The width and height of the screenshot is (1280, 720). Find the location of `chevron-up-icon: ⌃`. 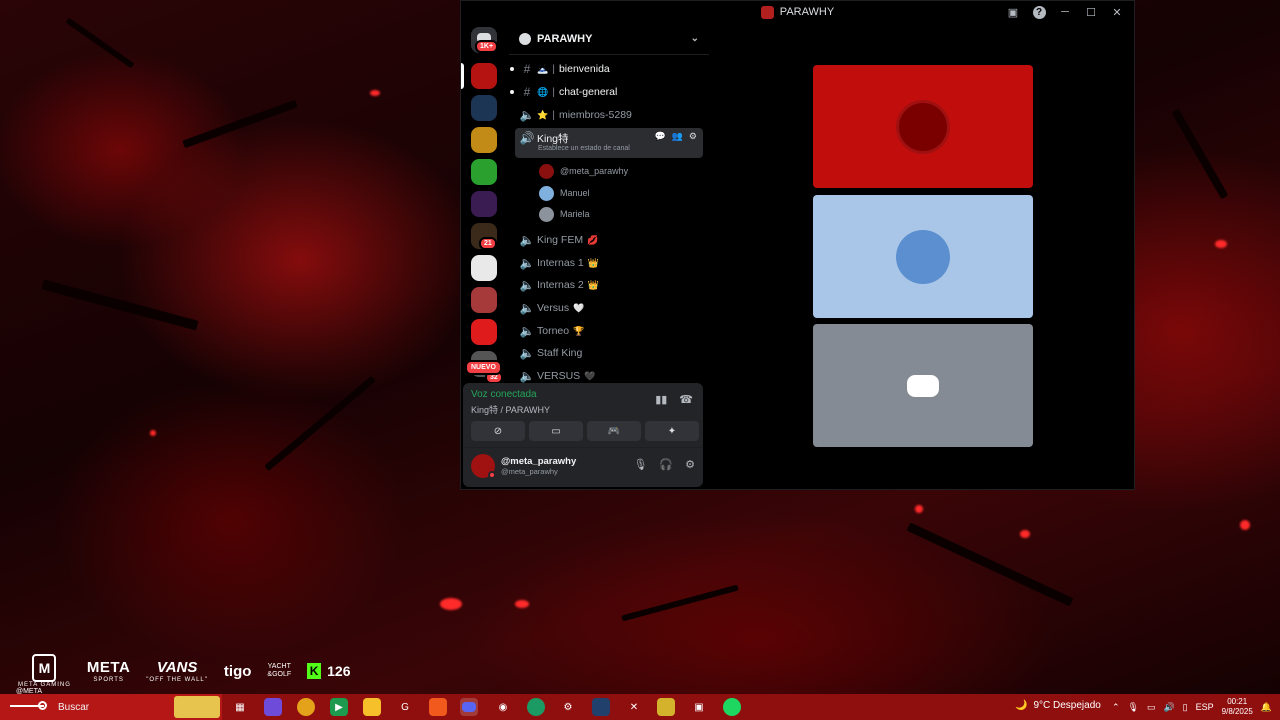

chevron-up-icon: ⌃ is located at coordinates (1116, 707).